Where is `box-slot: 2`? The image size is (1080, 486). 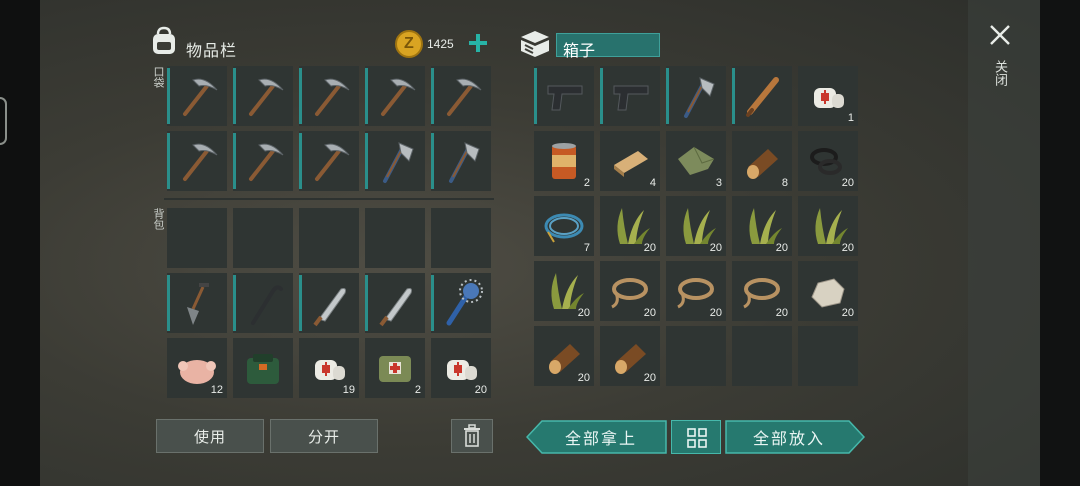
box-slot: 2 is located at coordinates (564, 161).